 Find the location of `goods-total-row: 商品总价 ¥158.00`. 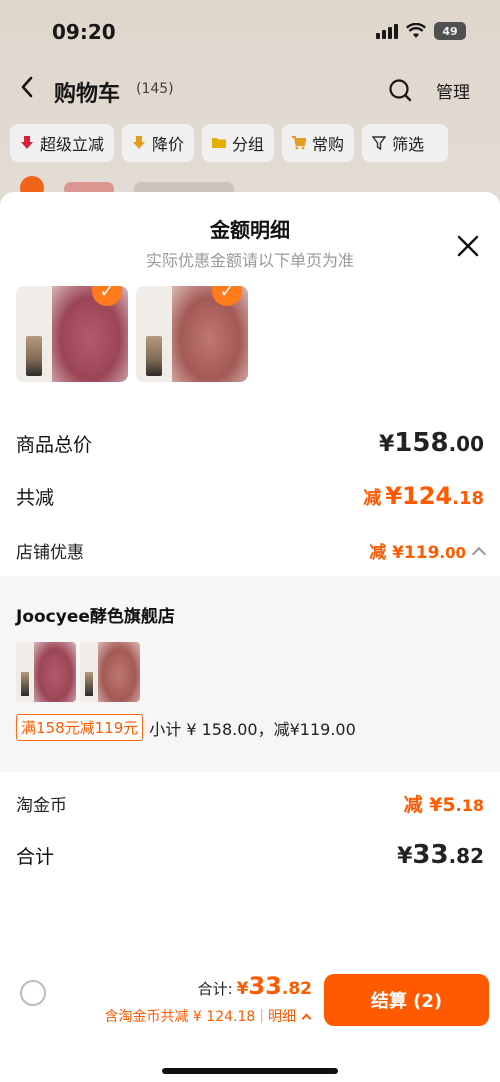

goods-total-row: 商品总价 ¥158.00 is located at coordinates (250, 443).